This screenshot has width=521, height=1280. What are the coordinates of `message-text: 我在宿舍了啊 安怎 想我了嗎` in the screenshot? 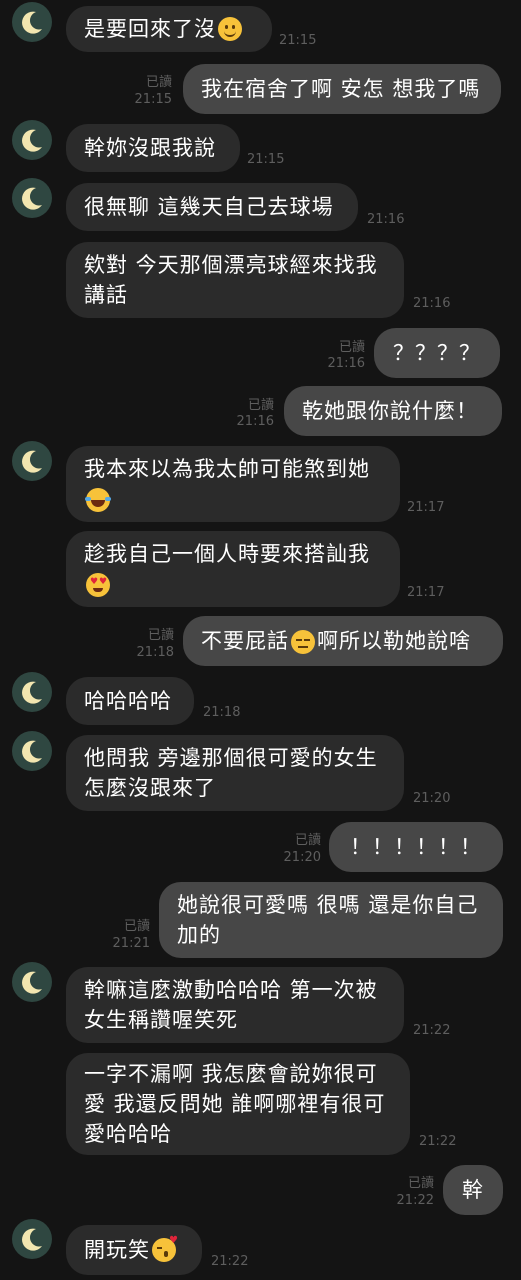 It's located at (341, 89).